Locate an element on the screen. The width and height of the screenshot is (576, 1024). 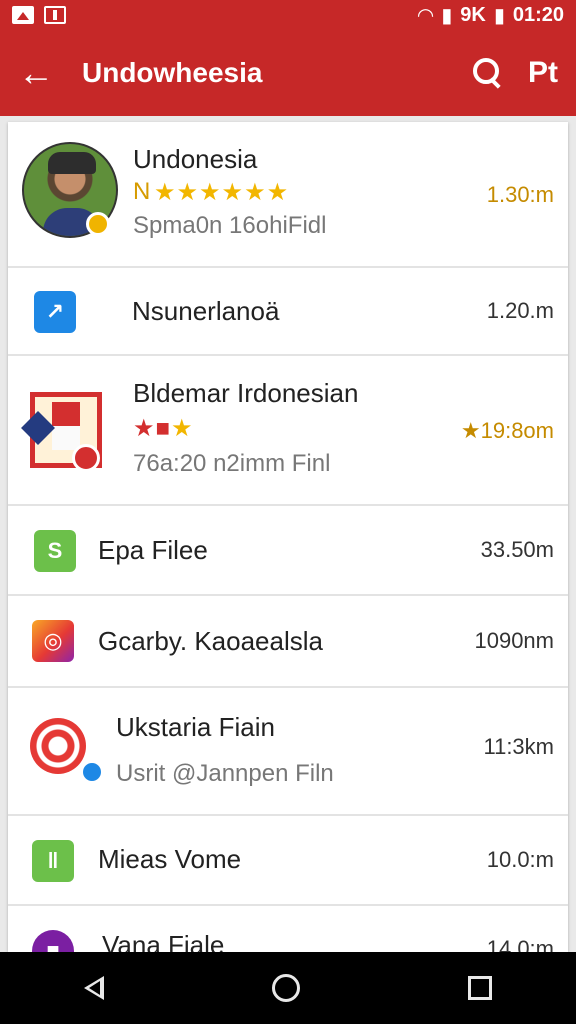
app-bar: ← Undowheesia Pt is located at coordinates (288, 73).